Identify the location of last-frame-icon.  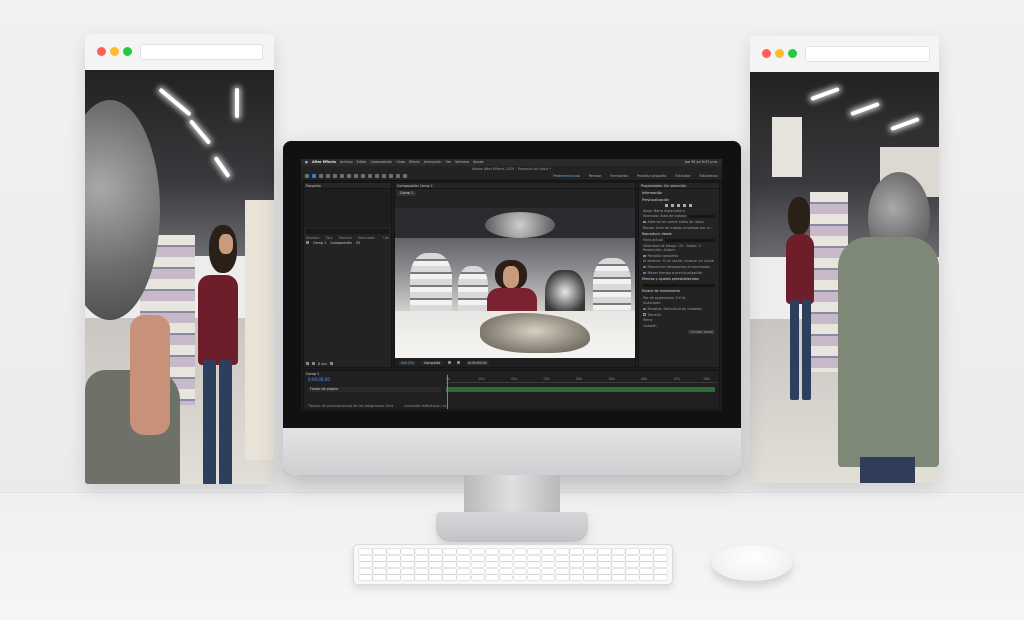
(690, 205).